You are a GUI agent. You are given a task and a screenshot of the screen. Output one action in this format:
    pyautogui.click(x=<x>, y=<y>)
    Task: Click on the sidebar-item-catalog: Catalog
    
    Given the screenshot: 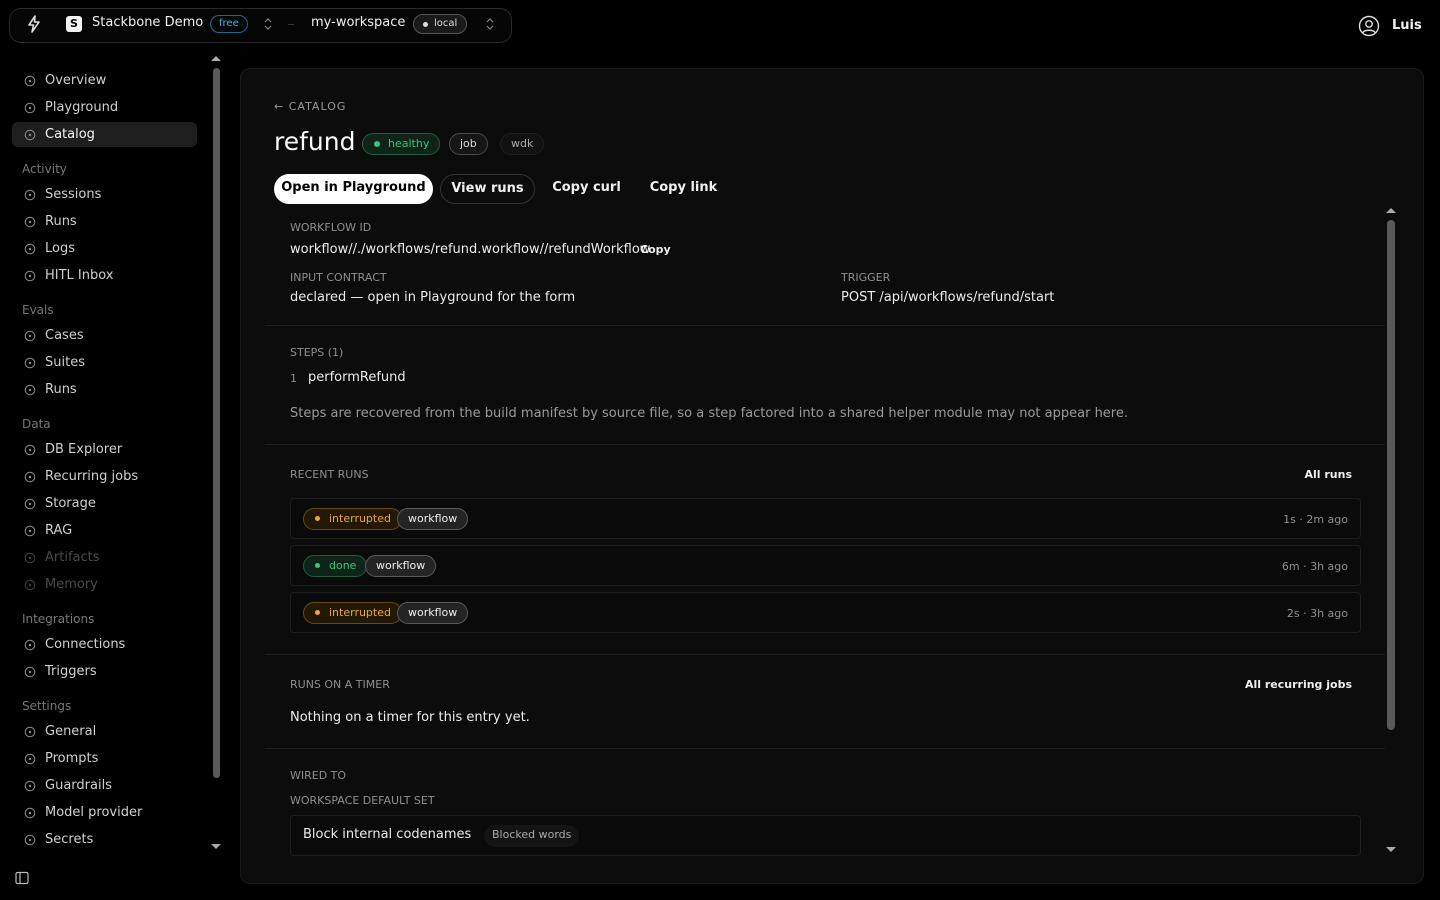 What is the action you would take?
    pyautogui.click(x=104, y=134)
    